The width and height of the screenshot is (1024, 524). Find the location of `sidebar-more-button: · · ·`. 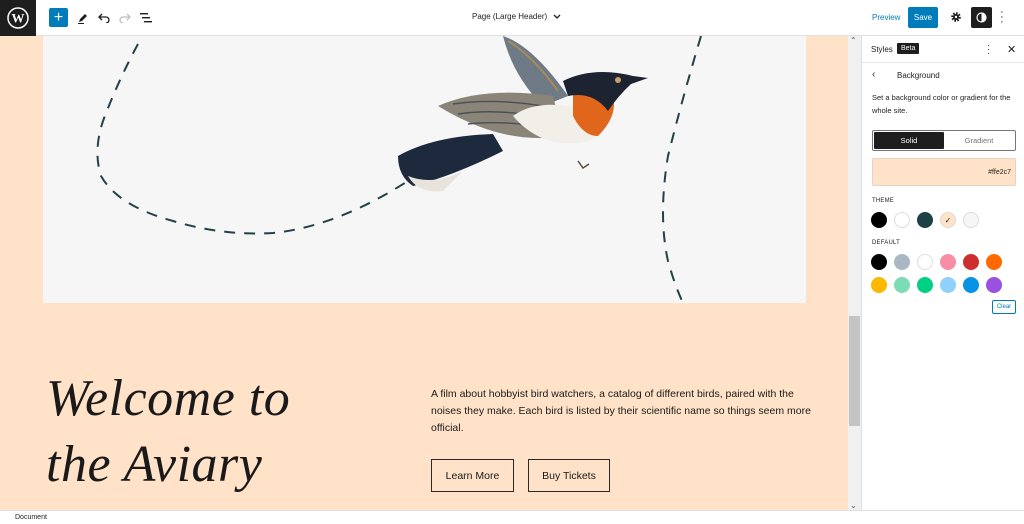

sidebar-more-button: · · · is located at coordinates (988, 49).